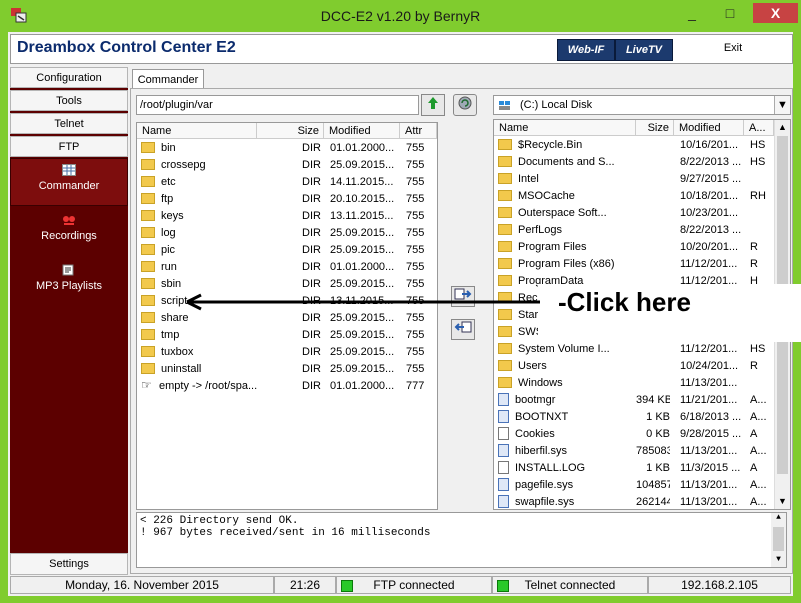 This screenshot has width=801, height=603. What do you see at coordinates (69, 100) in the screenshot?
I see `nav-tools: Tools` at bounding box center [69, 100].